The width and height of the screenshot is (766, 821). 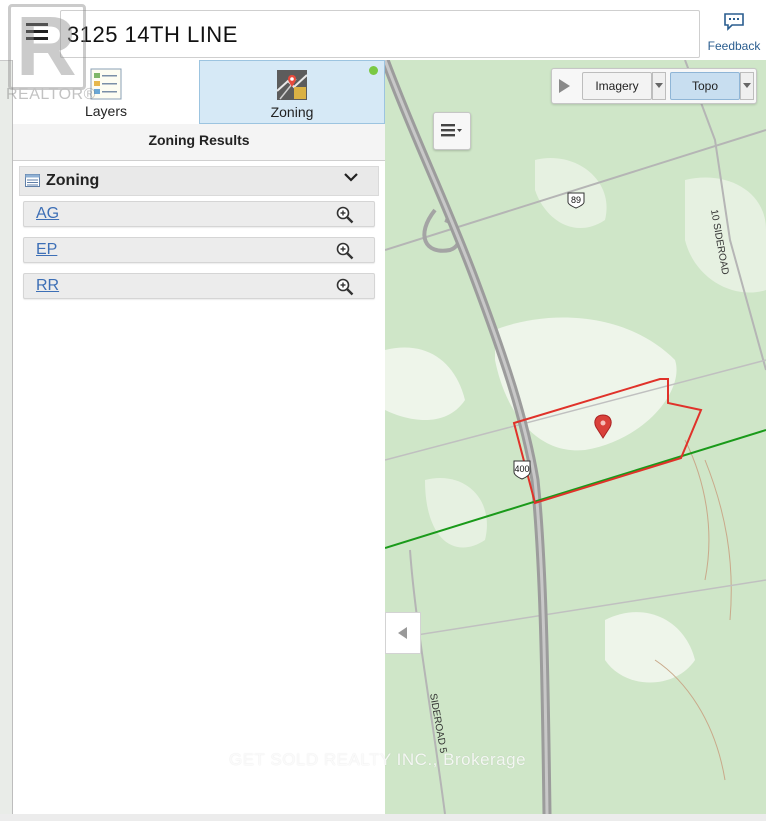 What do you see at coordinates (47, 214) in the screenshot?
I see `zone-link-ag: AG` at bounding box center [47, 214].